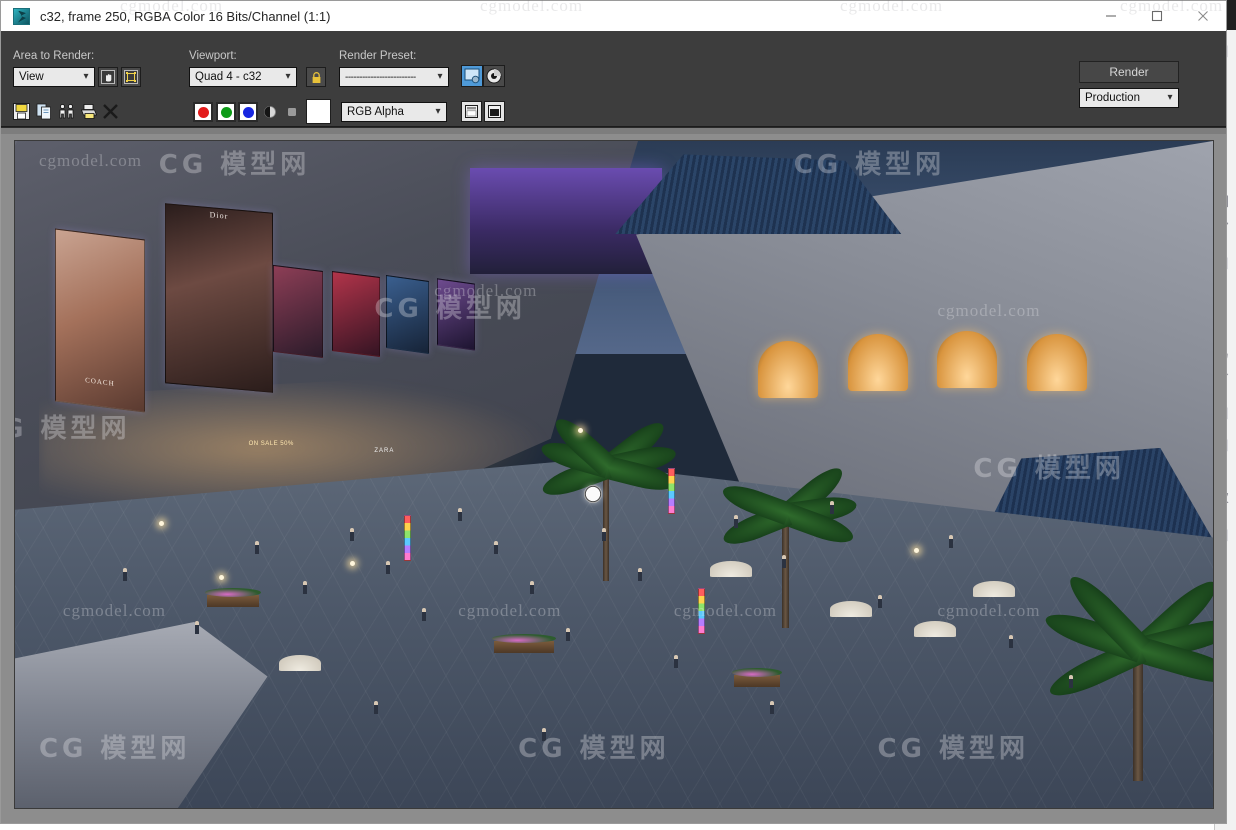 This screenshot has height=830, width=1236. I want to click on green-channel-button, so click(226, 112).